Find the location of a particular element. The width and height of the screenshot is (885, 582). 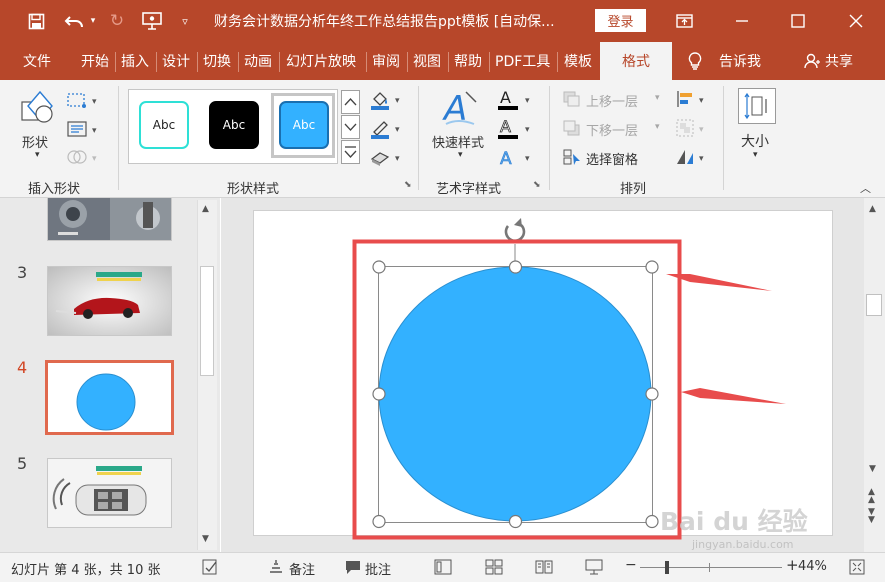

comments-button: 批注 is located at coordinates (378, 568).